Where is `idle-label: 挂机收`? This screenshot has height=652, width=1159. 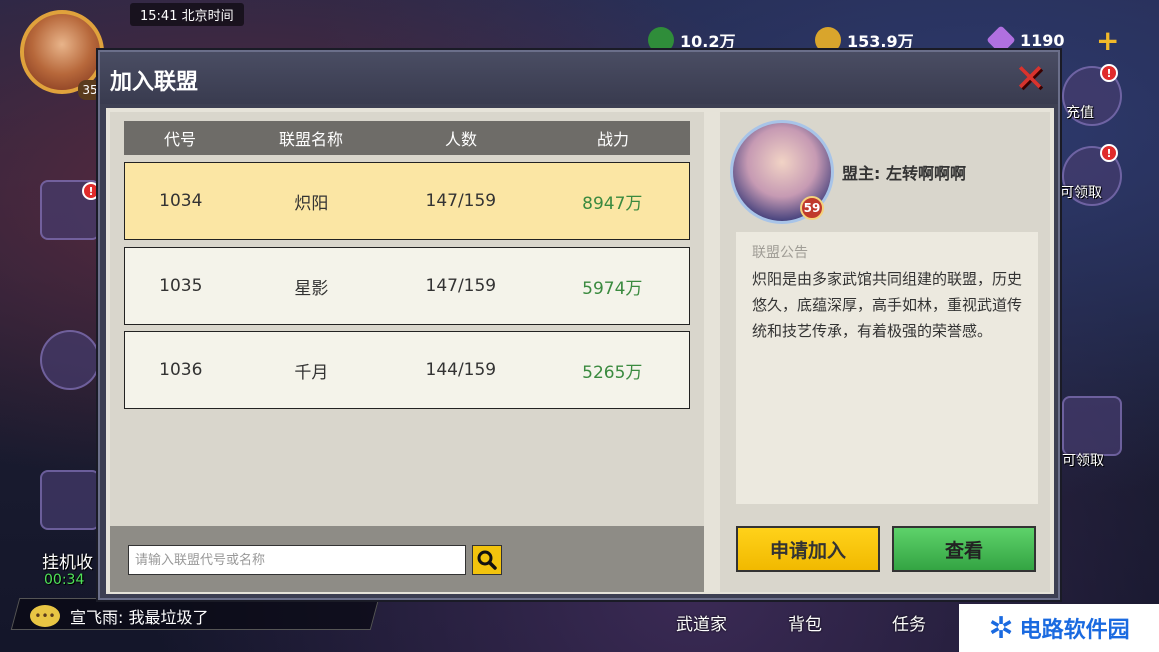
idle-label: 挂机收 is located at coordinates (67, 563).